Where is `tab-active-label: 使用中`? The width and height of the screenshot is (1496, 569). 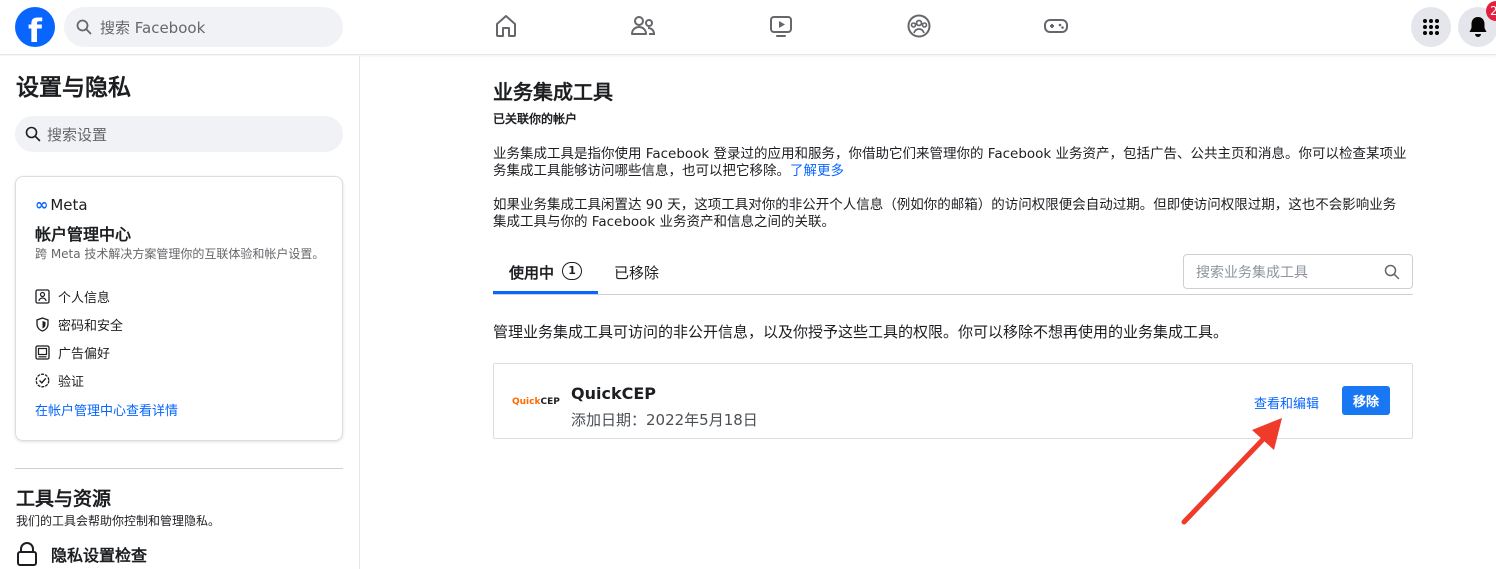 tab-active-label: 使用中 is located at coordinates (532, 273).